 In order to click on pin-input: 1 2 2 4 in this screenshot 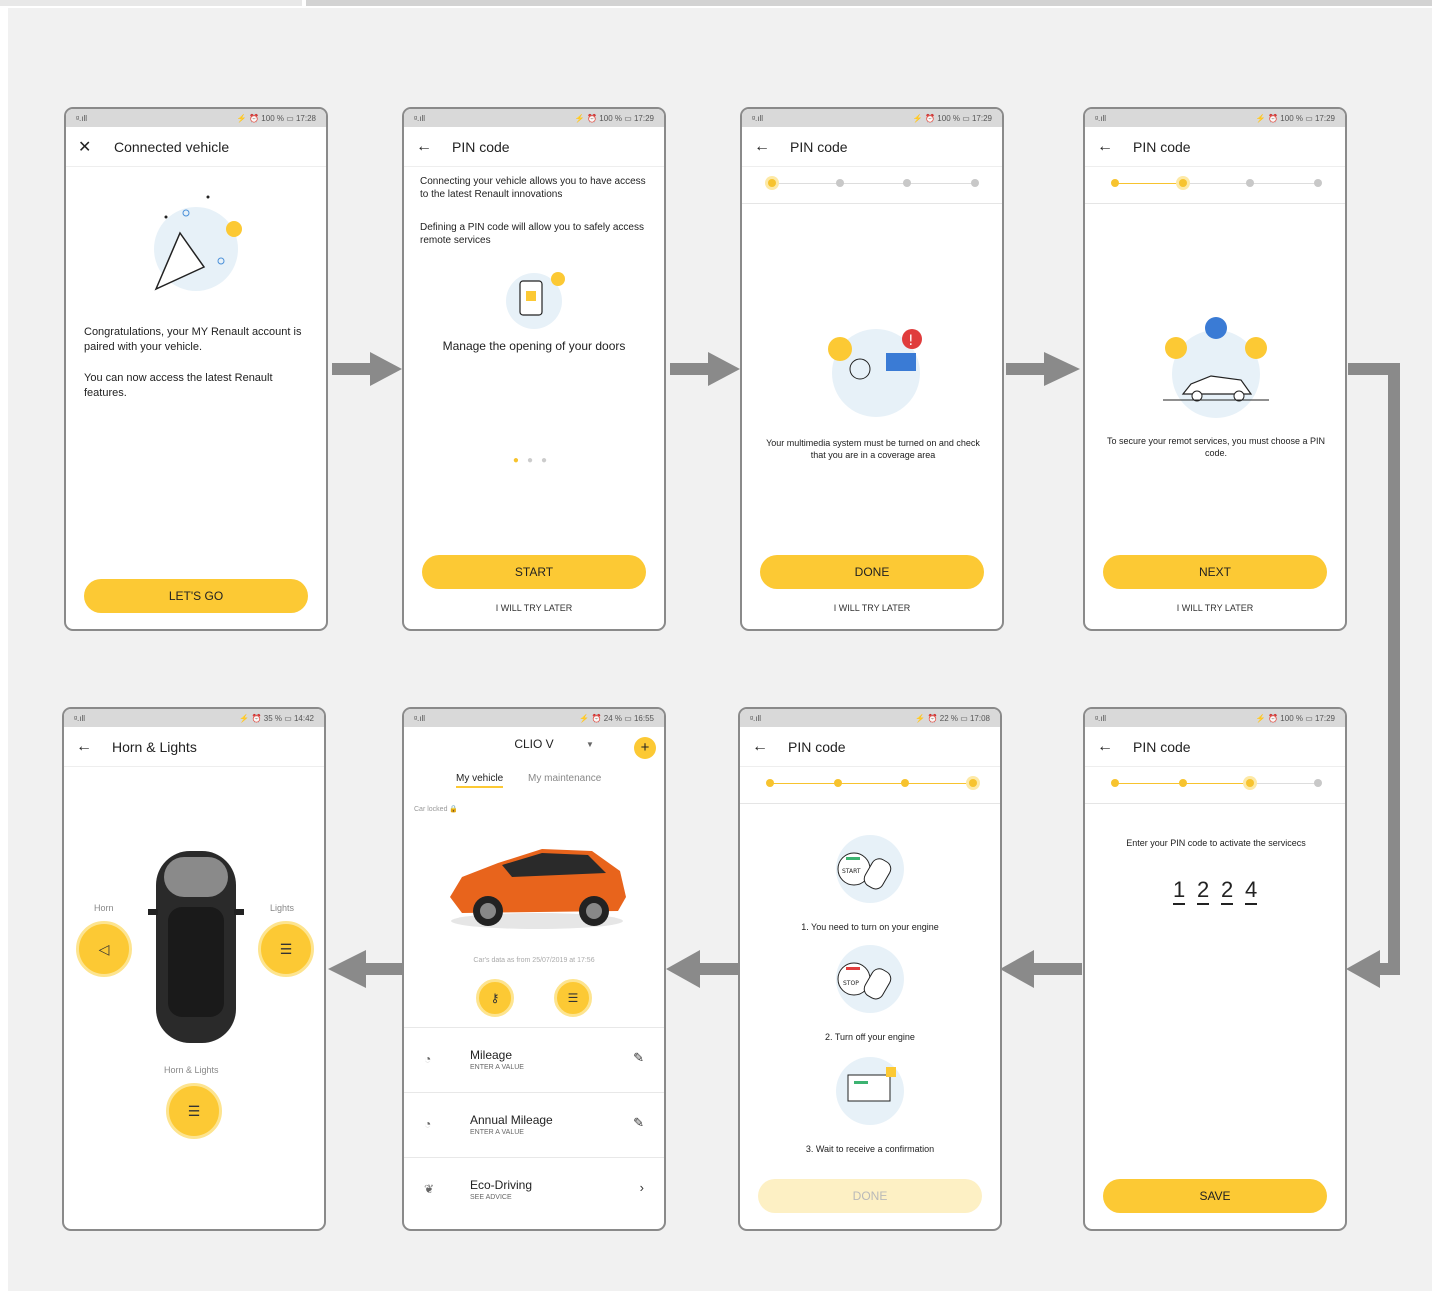, I will do `click(1215, 891)`.